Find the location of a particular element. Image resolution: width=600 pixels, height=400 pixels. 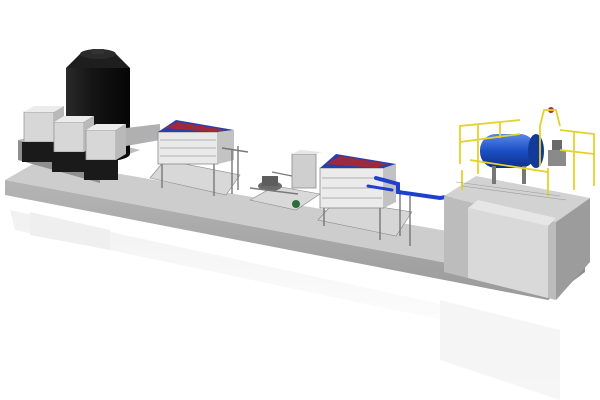

ibc-container is located at coordinates (105, 152).